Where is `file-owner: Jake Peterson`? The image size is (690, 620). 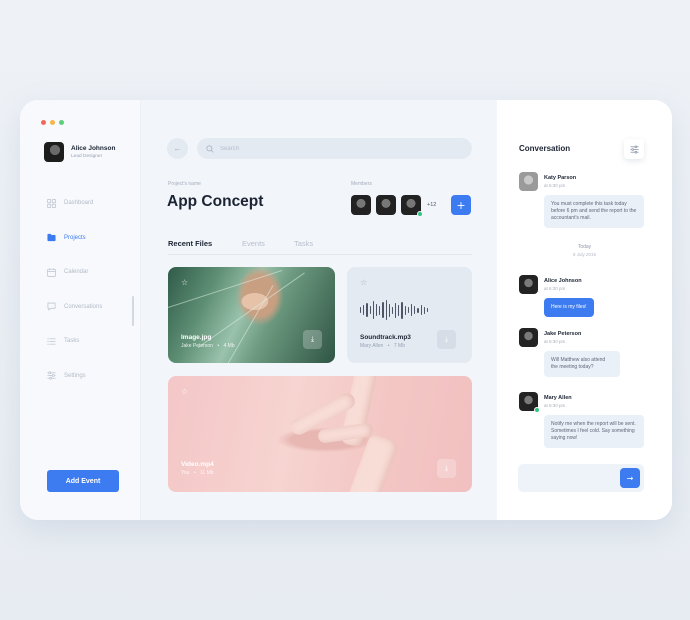
file-owner: Jake Peterson is located at coordinates (197, 346).